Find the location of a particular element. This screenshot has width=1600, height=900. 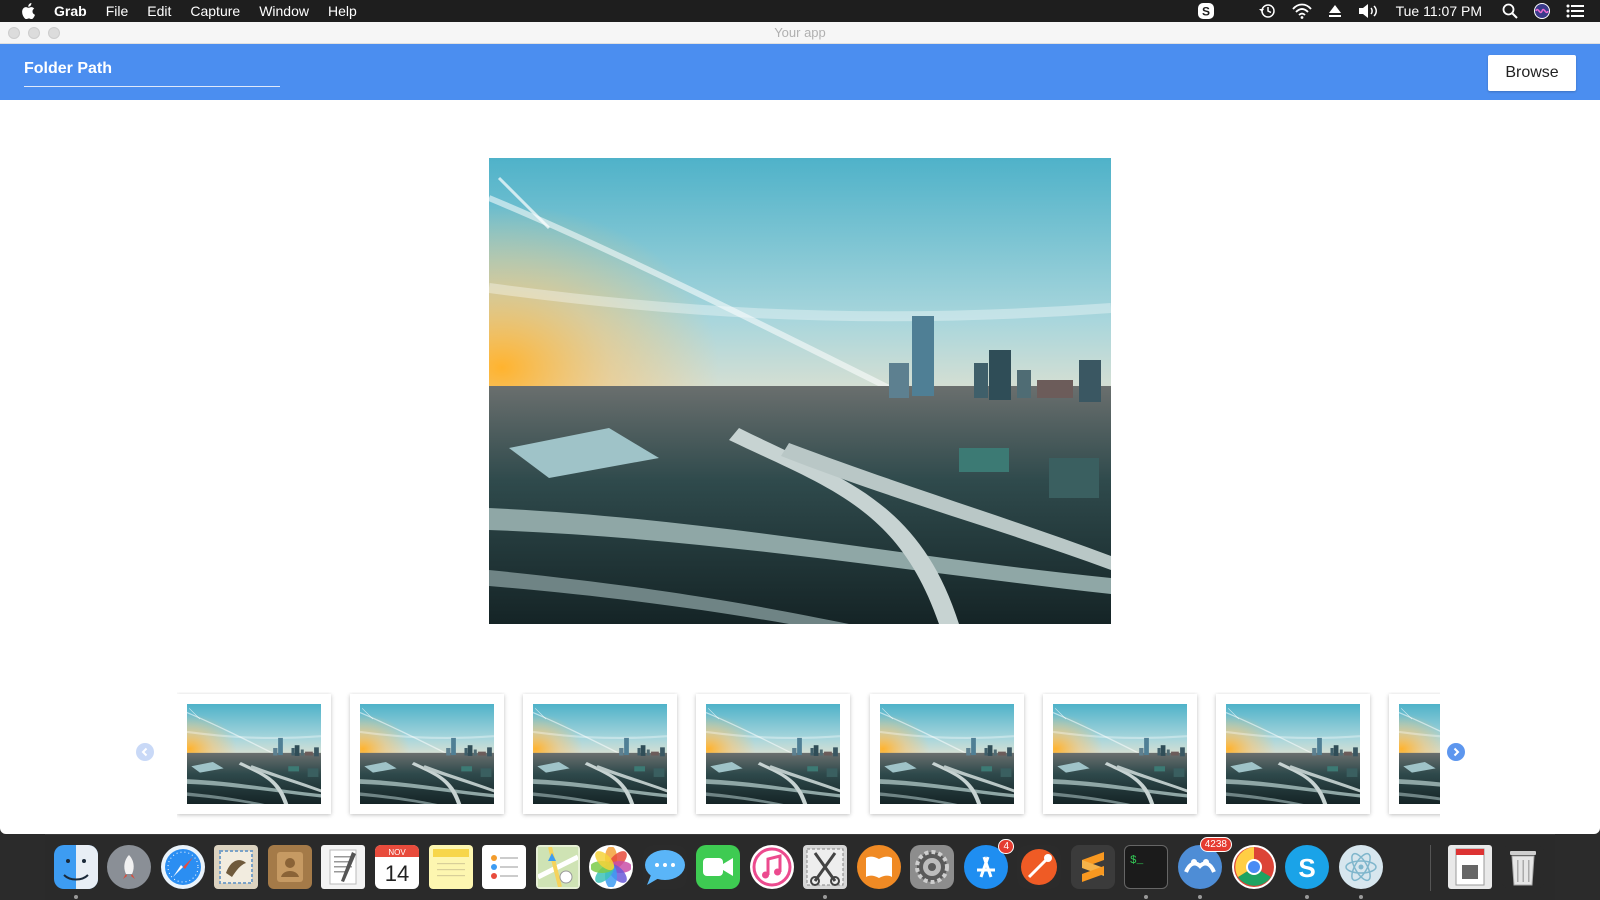

mail-client-badge: 4238 is located at coordinates (1215, 844).